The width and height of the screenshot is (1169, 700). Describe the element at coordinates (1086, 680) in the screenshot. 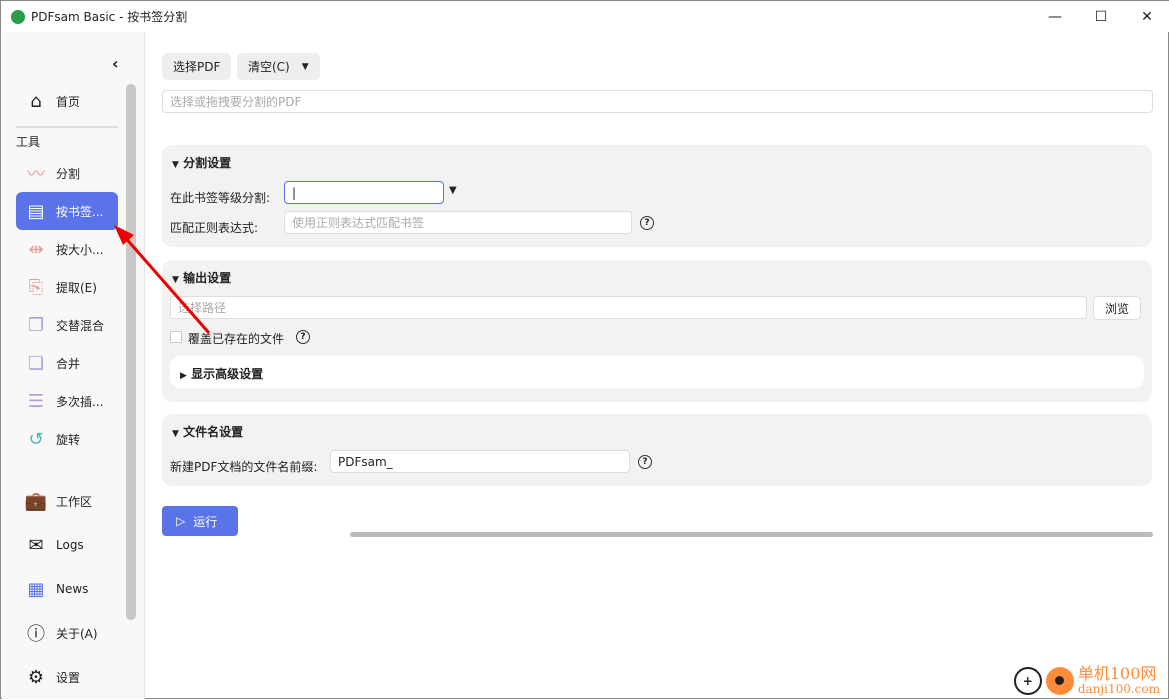

I see `watermark: + 单机100网 danji100.com` at that location.